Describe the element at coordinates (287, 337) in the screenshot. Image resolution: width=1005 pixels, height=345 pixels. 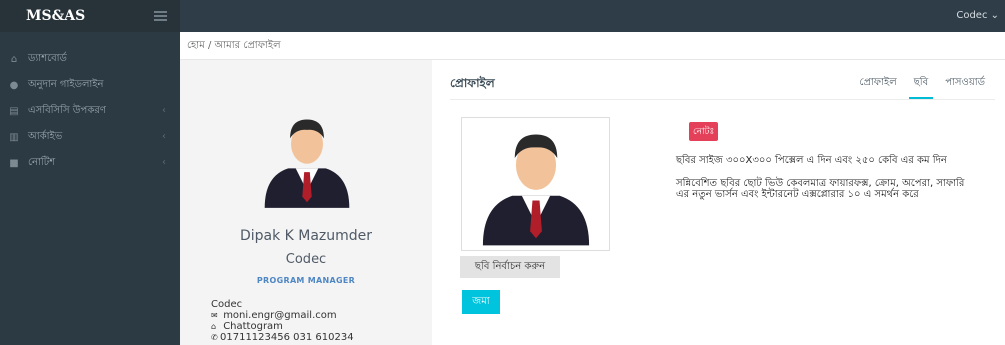
I see `contact-phone: 01711123456 031 610234` at that location.